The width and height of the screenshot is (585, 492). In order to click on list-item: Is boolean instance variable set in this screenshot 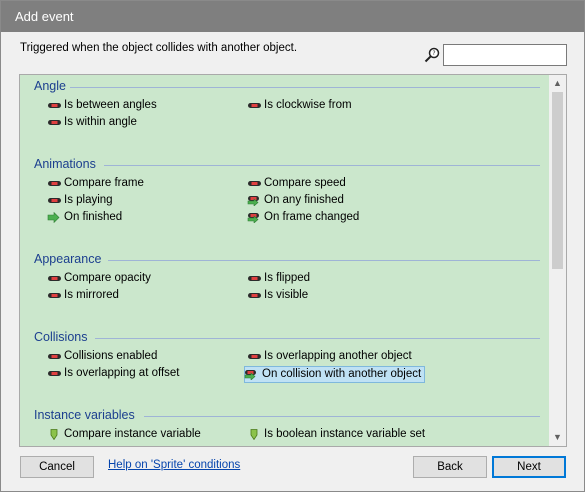, I will do `click(336, 434)`.